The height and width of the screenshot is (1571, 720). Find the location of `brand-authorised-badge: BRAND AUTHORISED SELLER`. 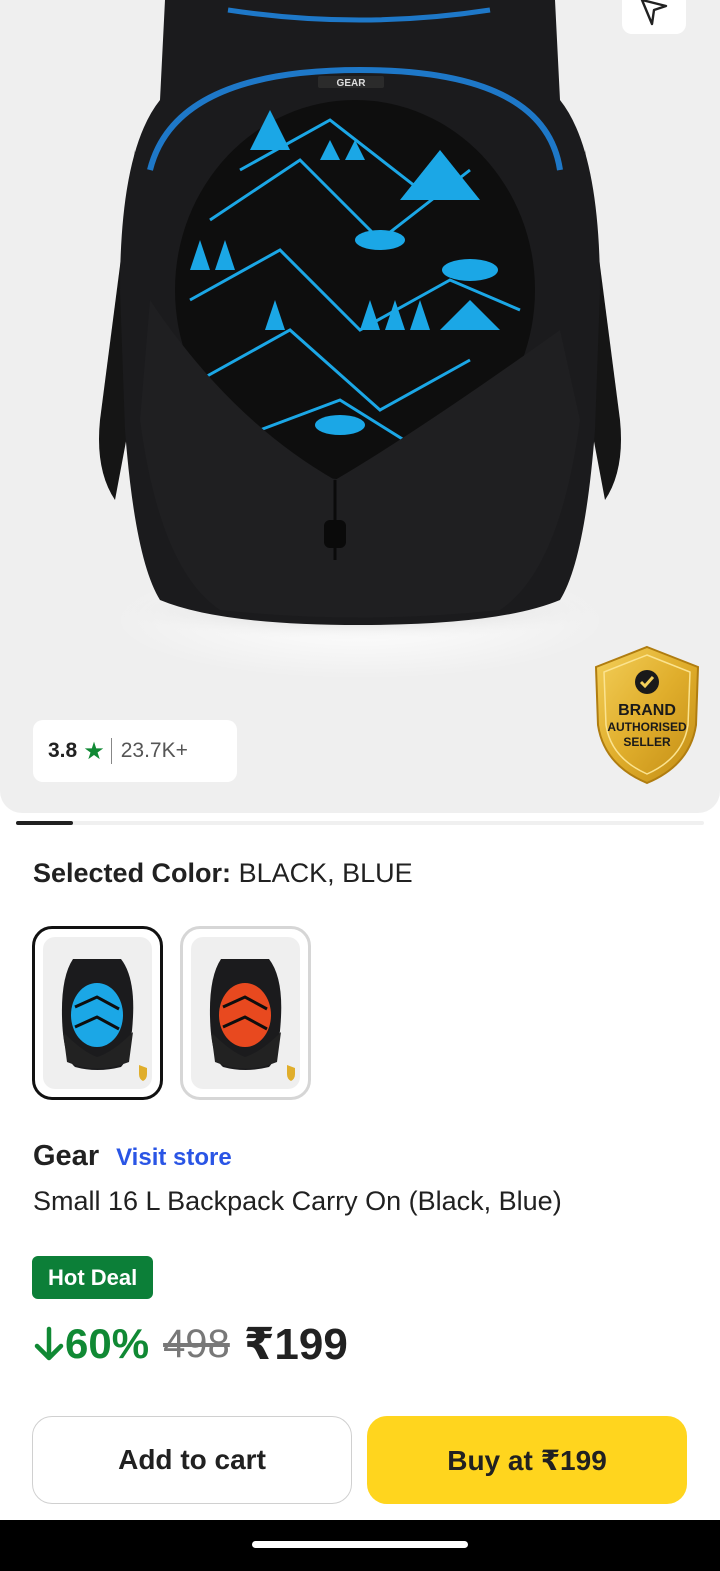

brand-authorised-badge: BRAND AUTHORISED SELLER is located at coordinates (647, 715).